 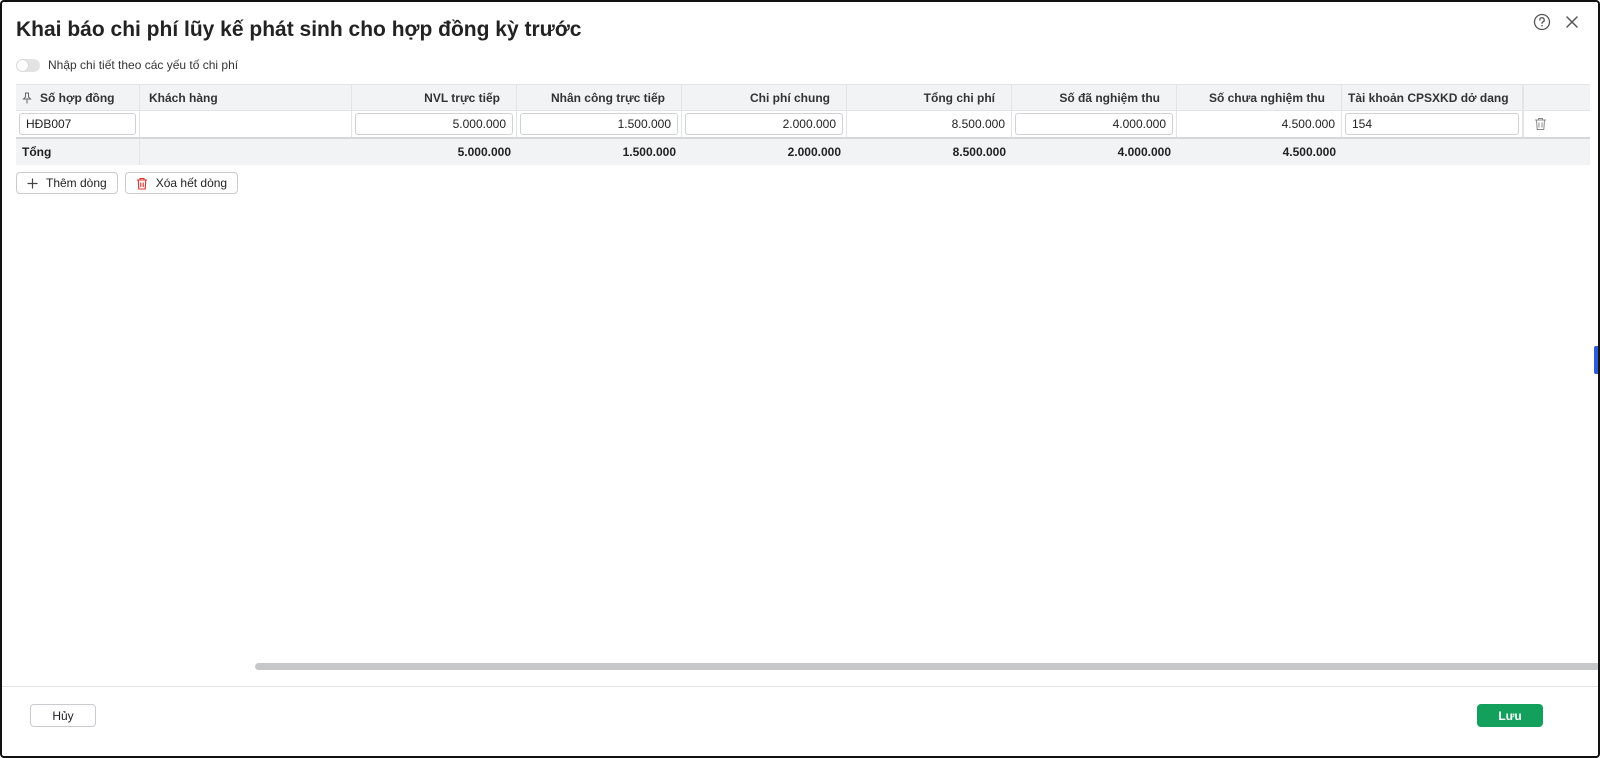 What do you see at coordinates (1094, 97) in the screenshot?
I see `column-header-accepted: Số đã nghiệm thu` at bounding box center [1094, 97].